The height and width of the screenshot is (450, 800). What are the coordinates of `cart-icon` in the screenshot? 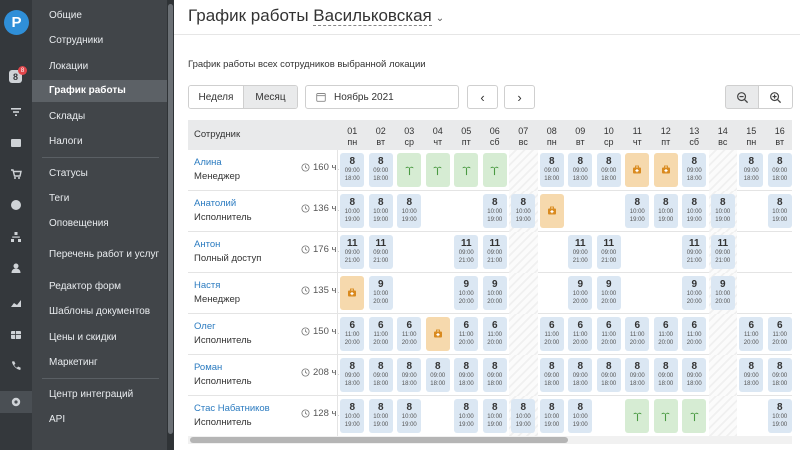 It's located at (16, 174).